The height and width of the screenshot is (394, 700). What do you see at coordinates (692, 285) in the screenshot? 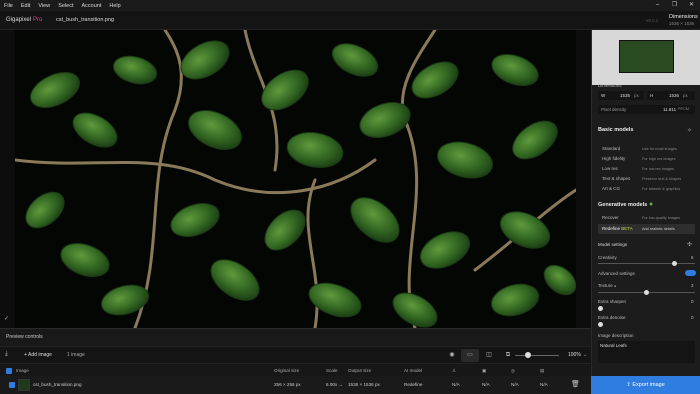
I see `texture-value: 3` at bounding box center [692, 285].